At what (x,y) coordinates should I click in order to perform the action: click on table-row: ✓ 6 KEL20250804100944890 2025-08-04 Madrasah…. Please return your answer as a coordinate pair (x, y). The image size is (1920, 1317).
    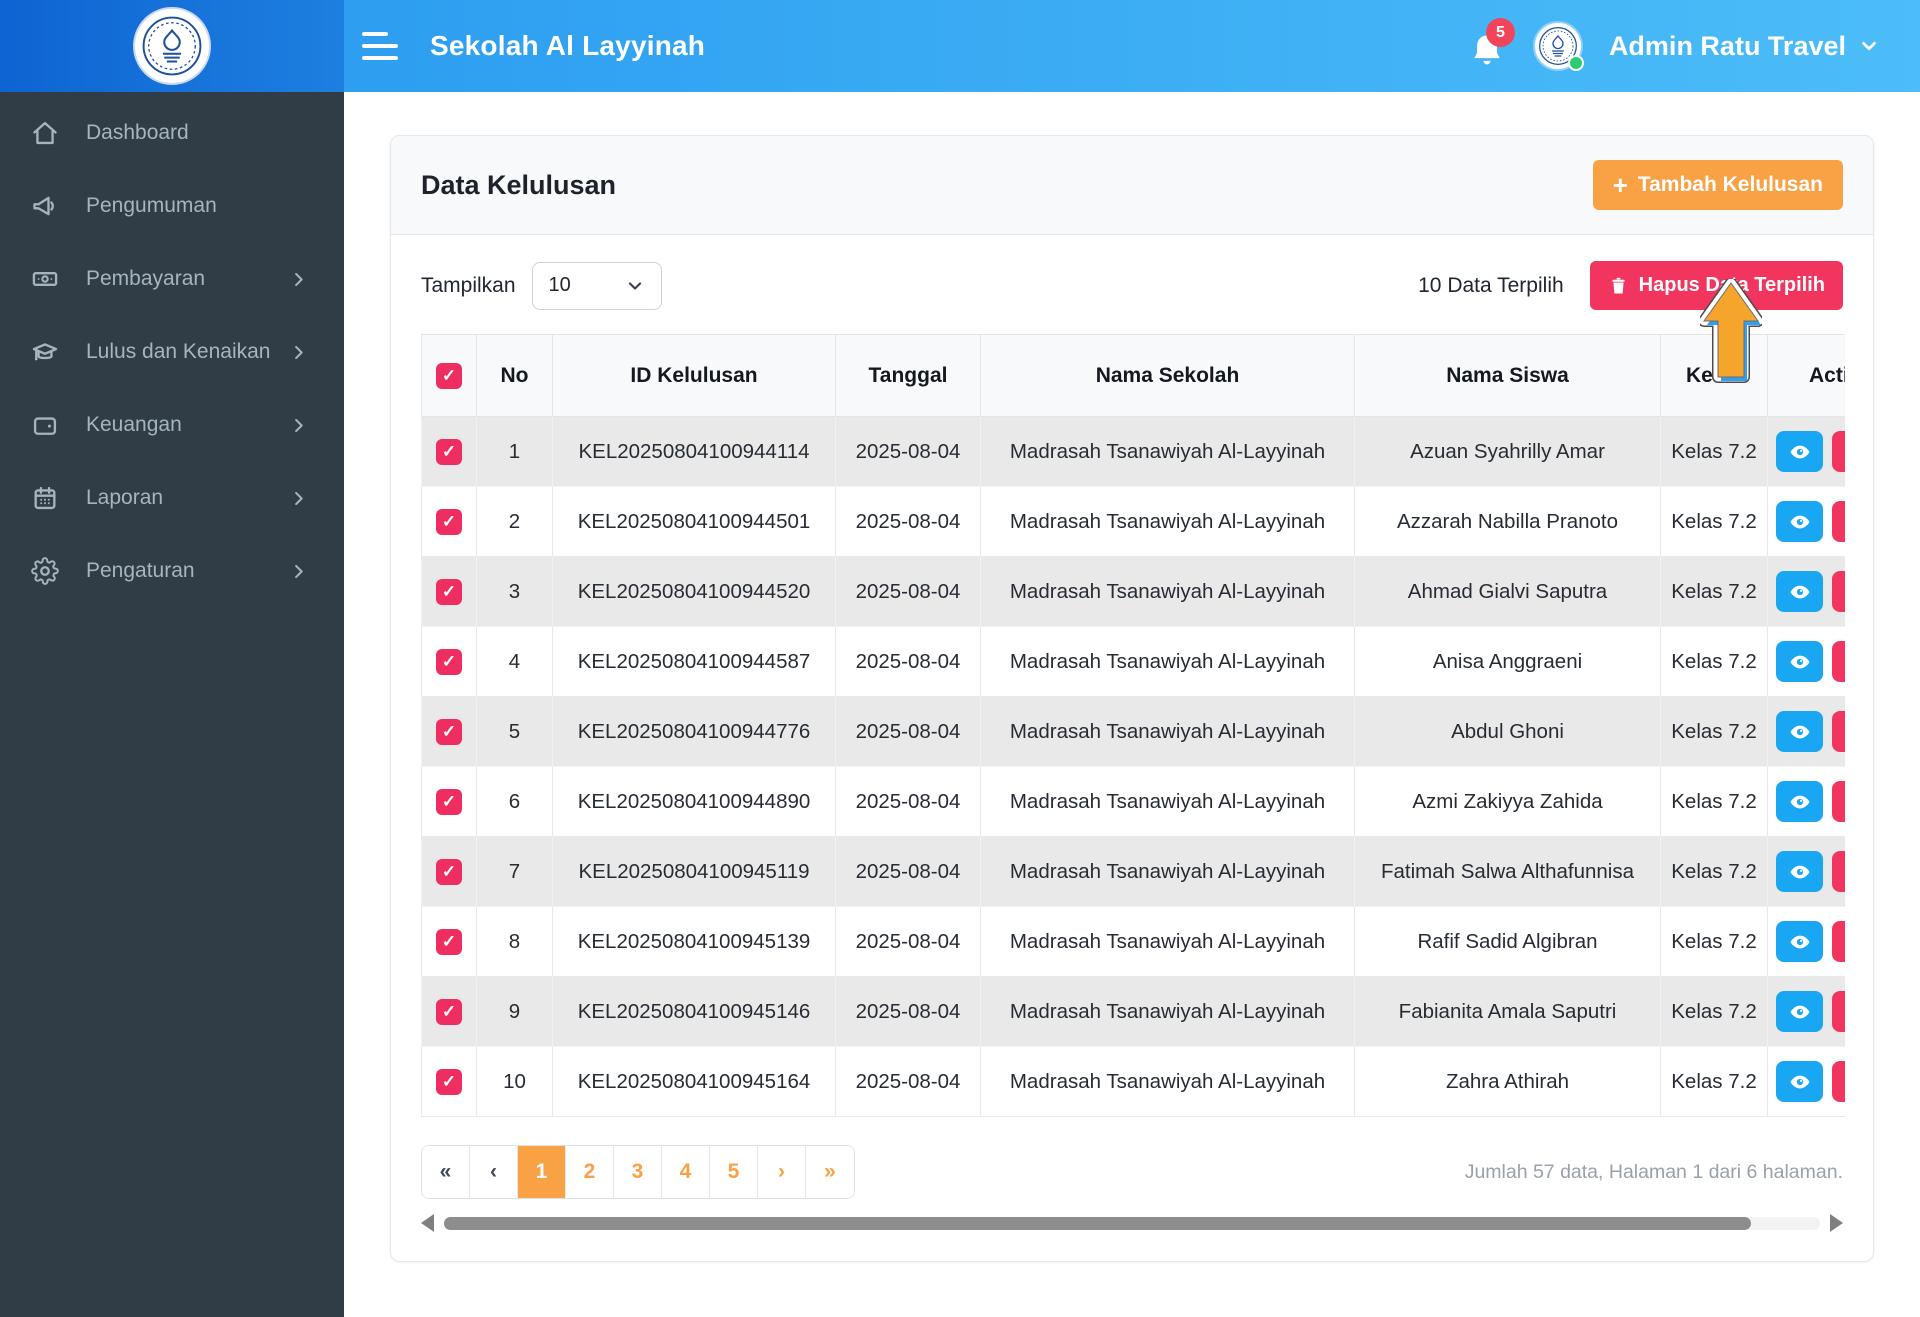
    Looking at the image, I should click on (1133, 801).